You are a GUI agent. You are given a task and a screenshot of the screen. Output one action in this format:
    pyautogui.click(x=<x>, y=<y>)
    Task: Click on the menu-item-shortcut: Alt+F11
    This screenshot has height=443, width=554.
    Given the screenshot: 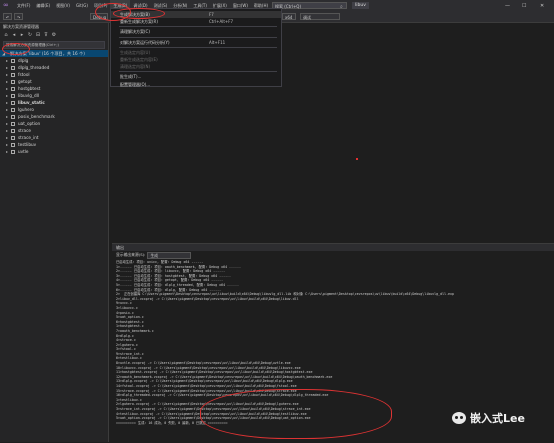 What is the action you would take?
    pyautogui.click(x=217, y=42)
    